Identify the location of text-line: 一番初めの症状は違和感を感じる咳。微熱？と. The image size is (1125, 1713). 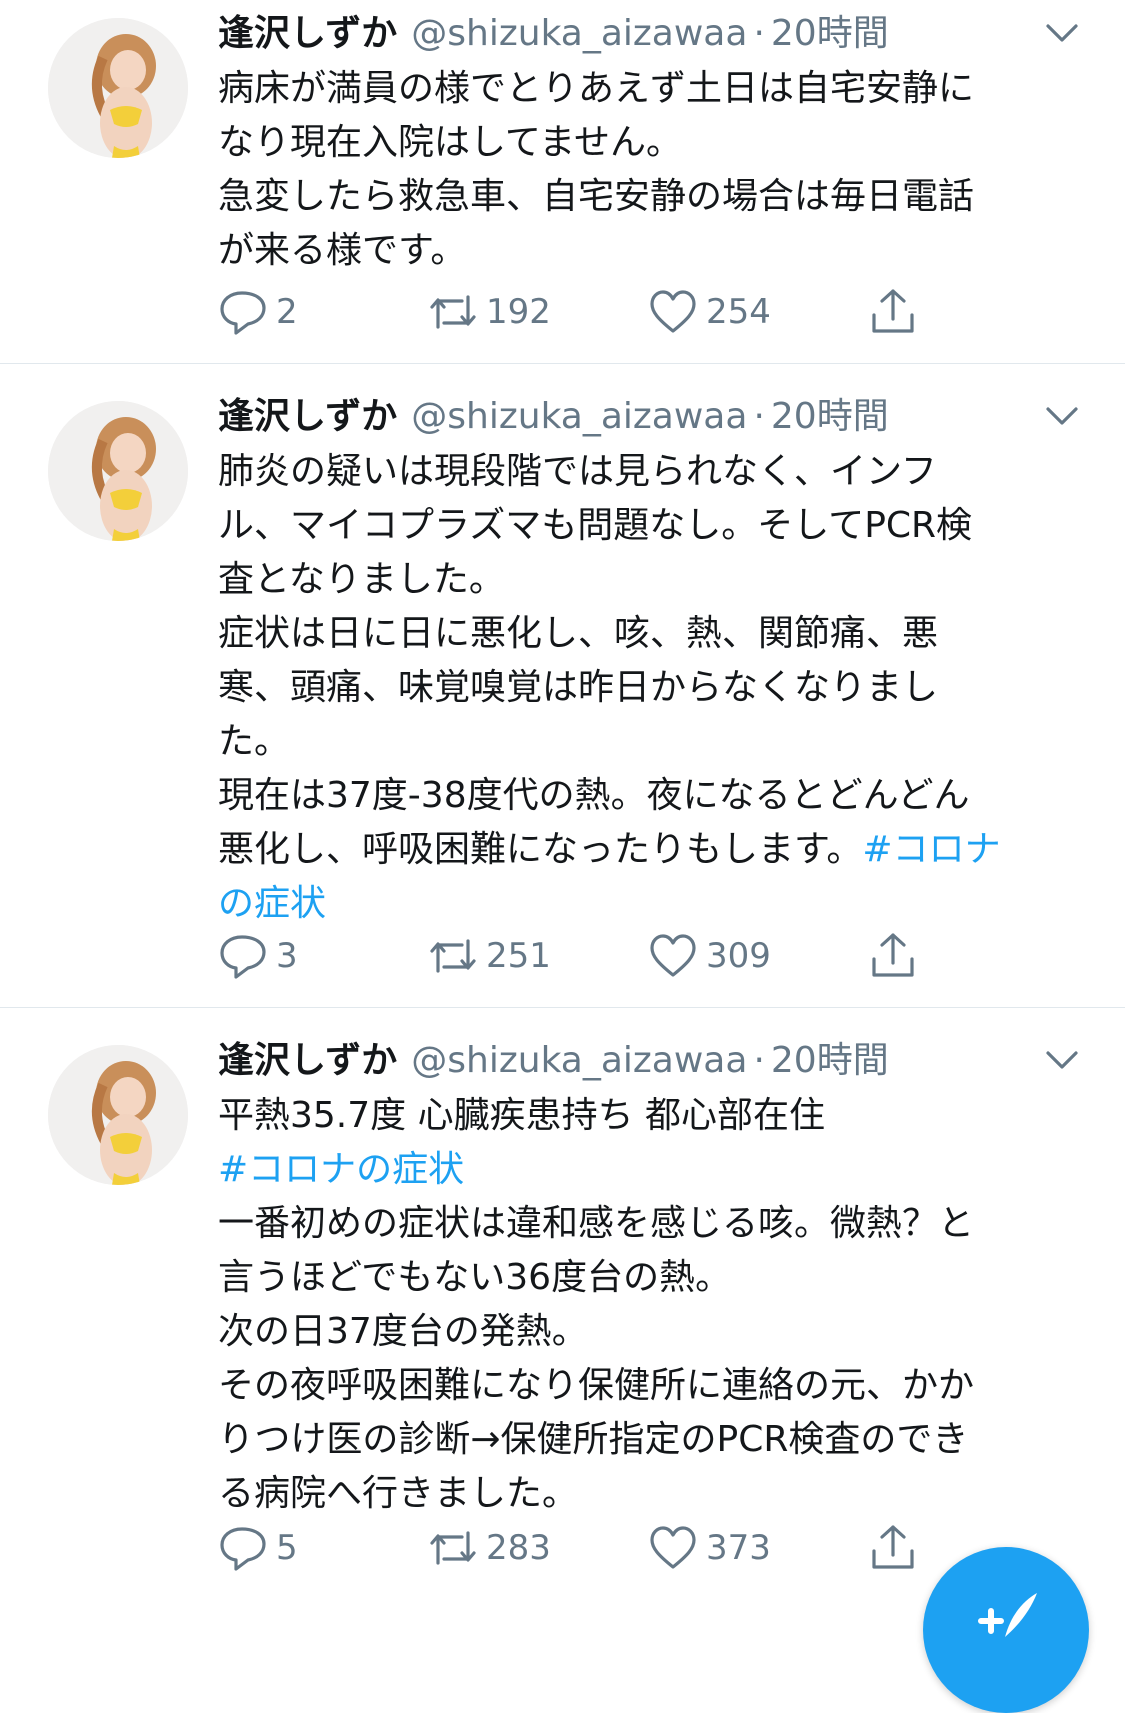
(648, 1224).